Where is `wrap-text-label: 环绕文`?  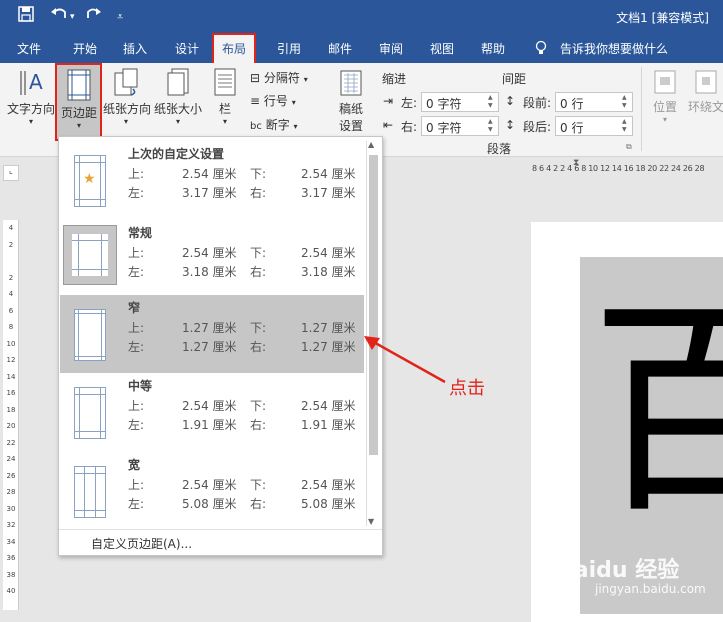 wrap-text-label: 环绕文 is located at coordinates (705, 107).